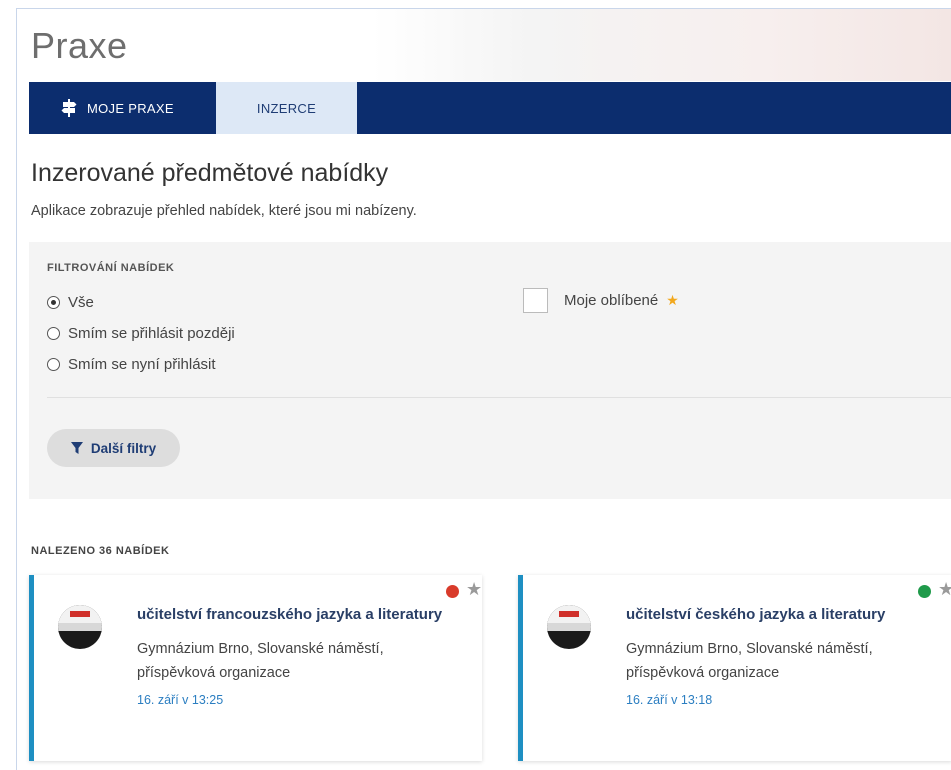 This screenshot has height=770, width=951. I want to click on tab-inzerce-label: INZERCE, so click(286, 108).